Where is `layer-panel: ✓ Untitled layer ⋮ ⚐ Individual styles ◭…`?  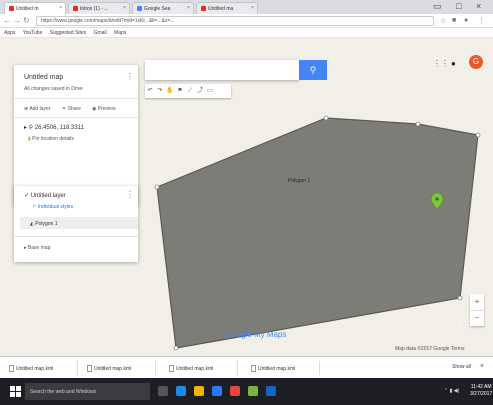 layer-panel: ✓ Untitled layer ⋮ ⚐ Individual styles ◭… is located at coordinates (76, 224).